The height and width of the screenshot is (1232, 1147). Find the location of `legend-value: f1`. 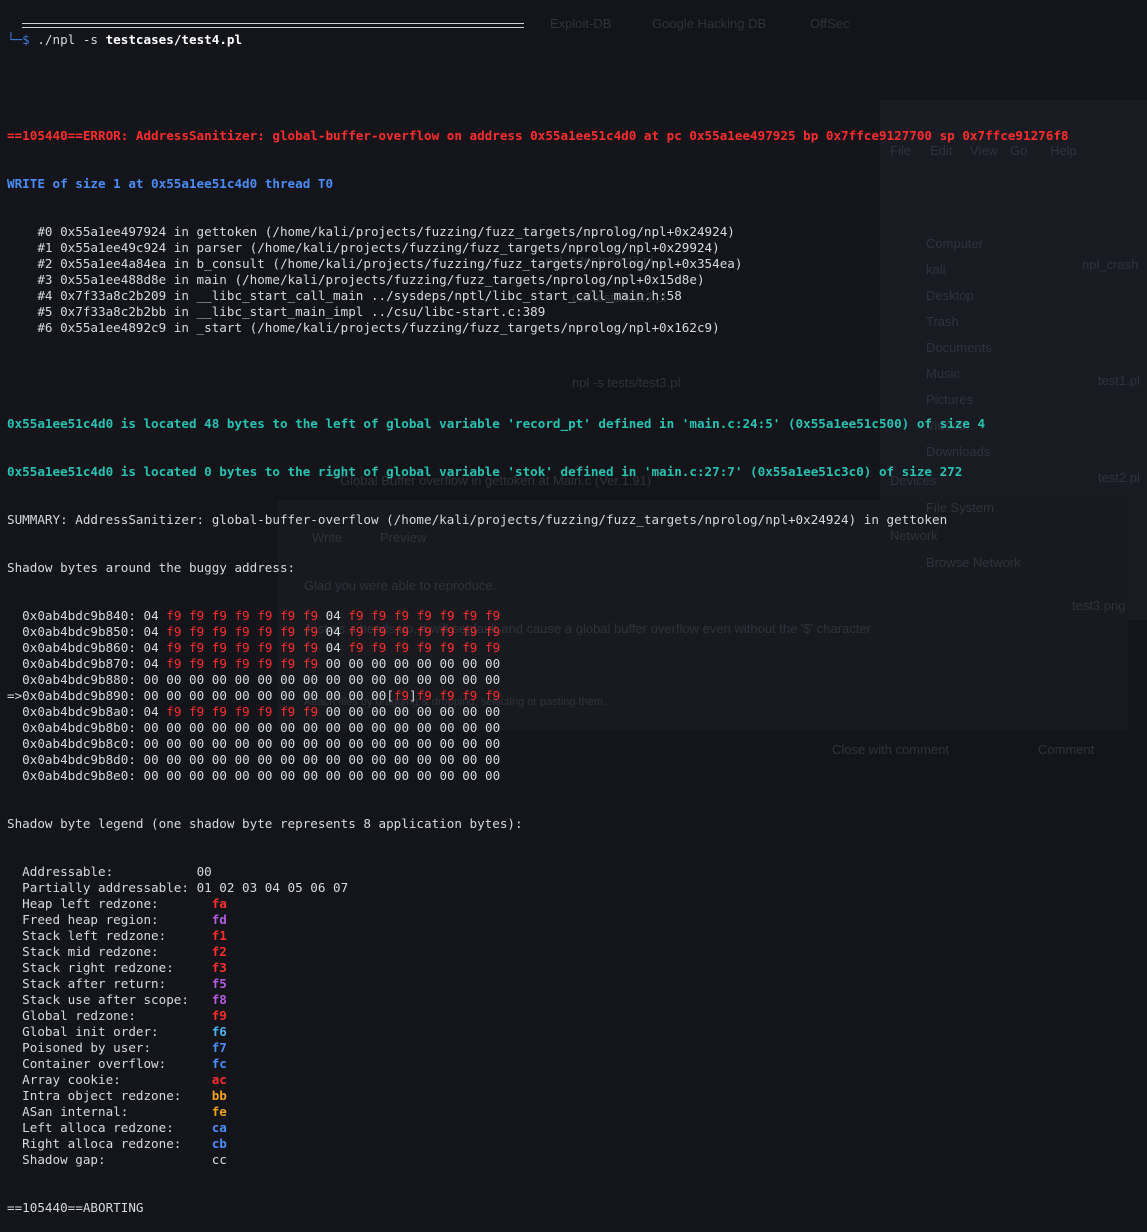

legend-value: f1 is located at coordinates (219, 935).